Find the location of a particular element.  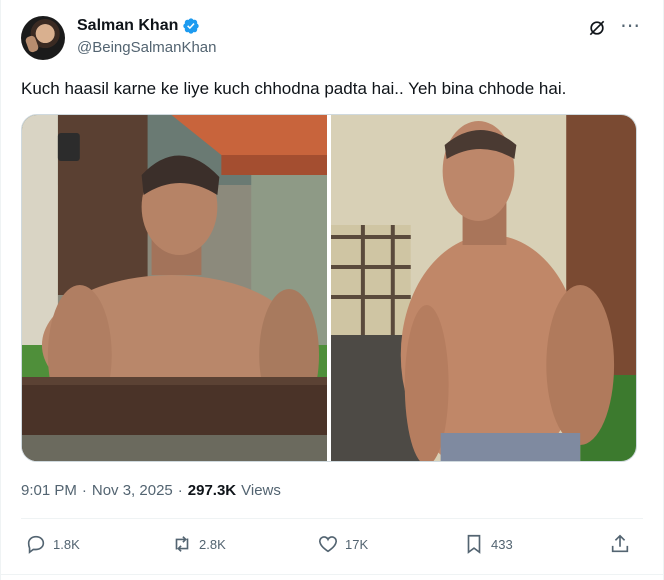

reply-icon is located at coordinates (36, 544).